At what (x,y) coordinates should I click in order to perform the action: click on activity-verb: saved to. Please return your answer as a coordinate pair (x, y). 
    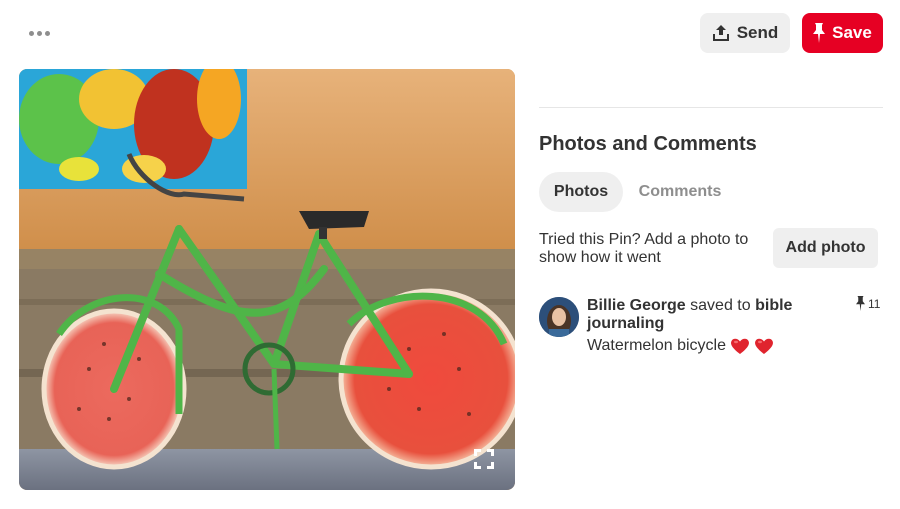
    Looking at the image, I should click on (720, 305).